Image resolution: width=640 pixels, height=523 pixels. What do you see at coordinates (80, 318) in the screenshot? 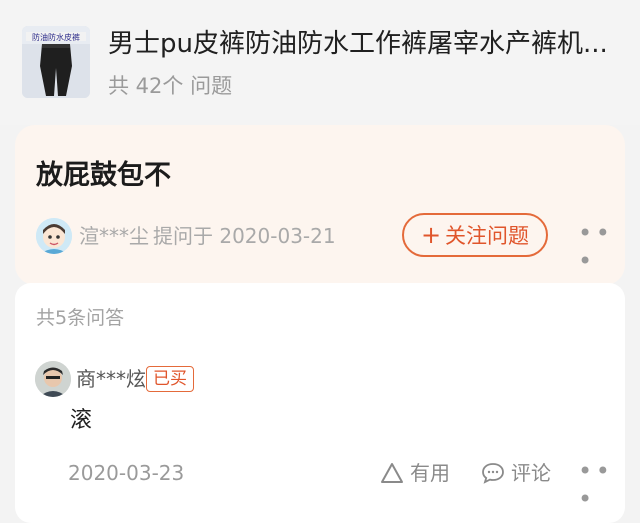
I see `answers-count: 共5条问答` at bounding box center [80, 318].